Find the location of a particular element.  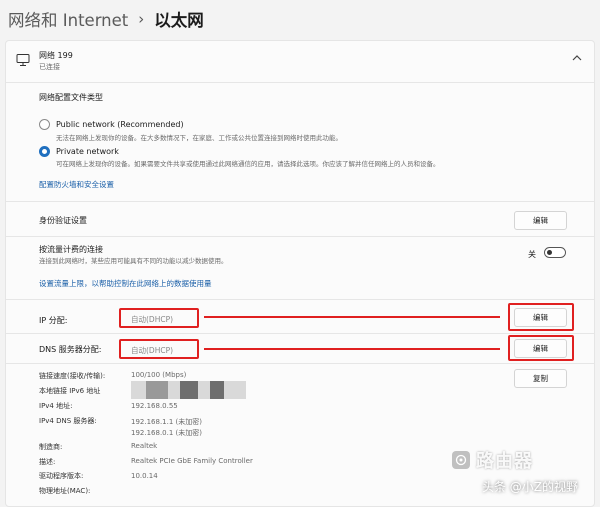

breadcrumb: 网络和 Internet › 以太网 is located at coordinates (106, 19).